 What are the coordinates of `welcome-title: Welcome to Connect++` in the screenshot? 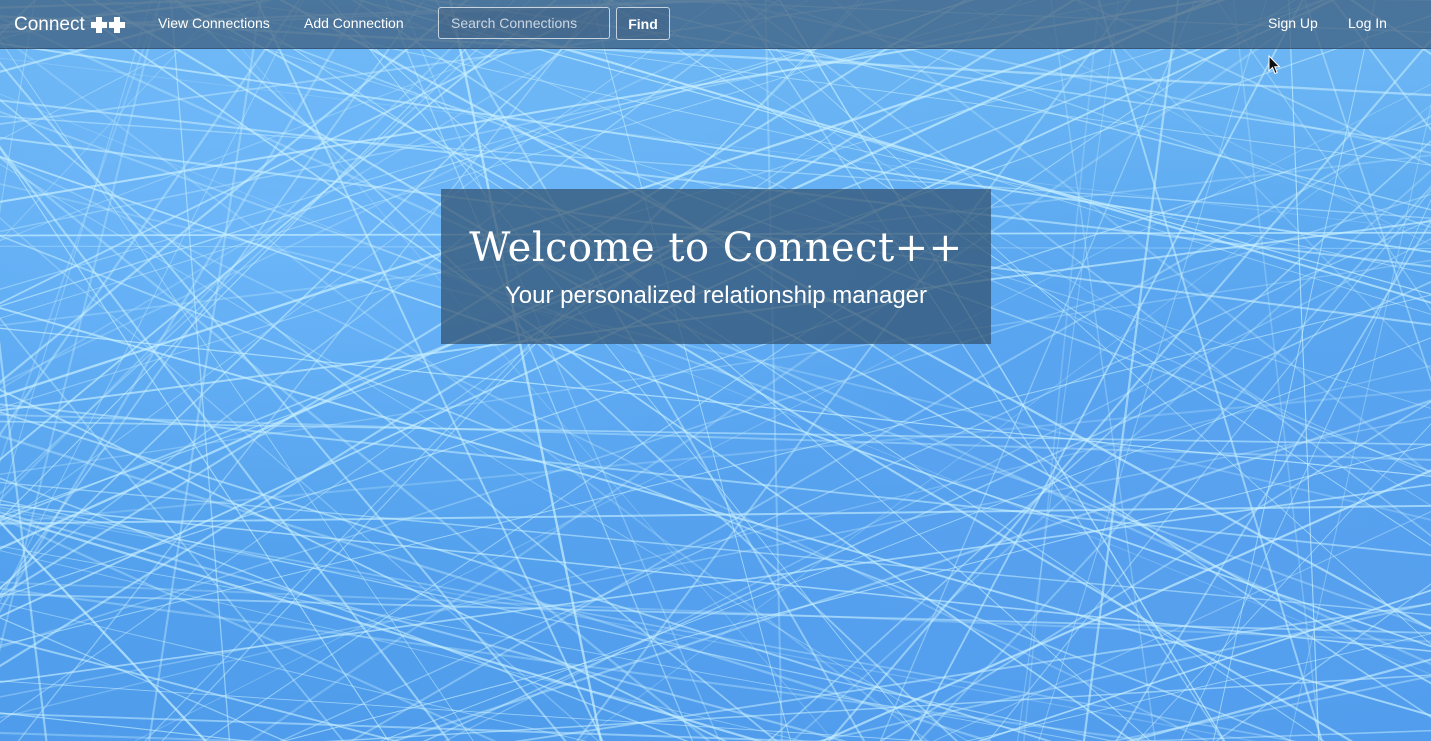 It's located at (716, 248).